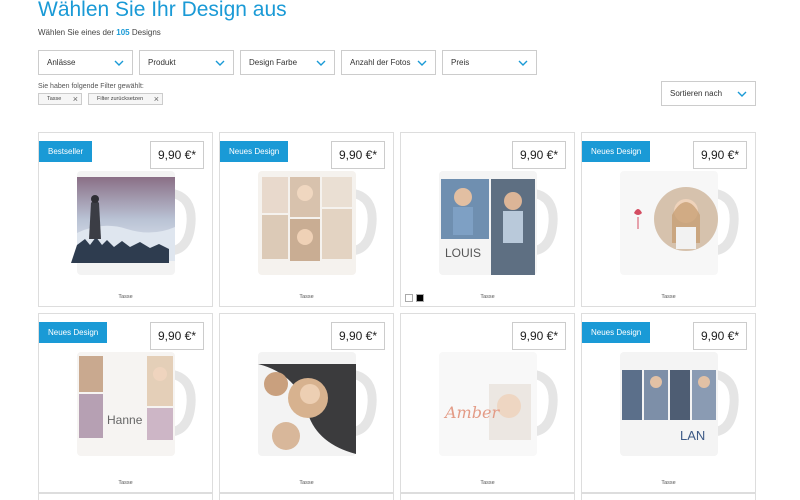  I want to click on active-filter-chips: Tasse × Filter zurücksetzen ×, so click(100, 99).